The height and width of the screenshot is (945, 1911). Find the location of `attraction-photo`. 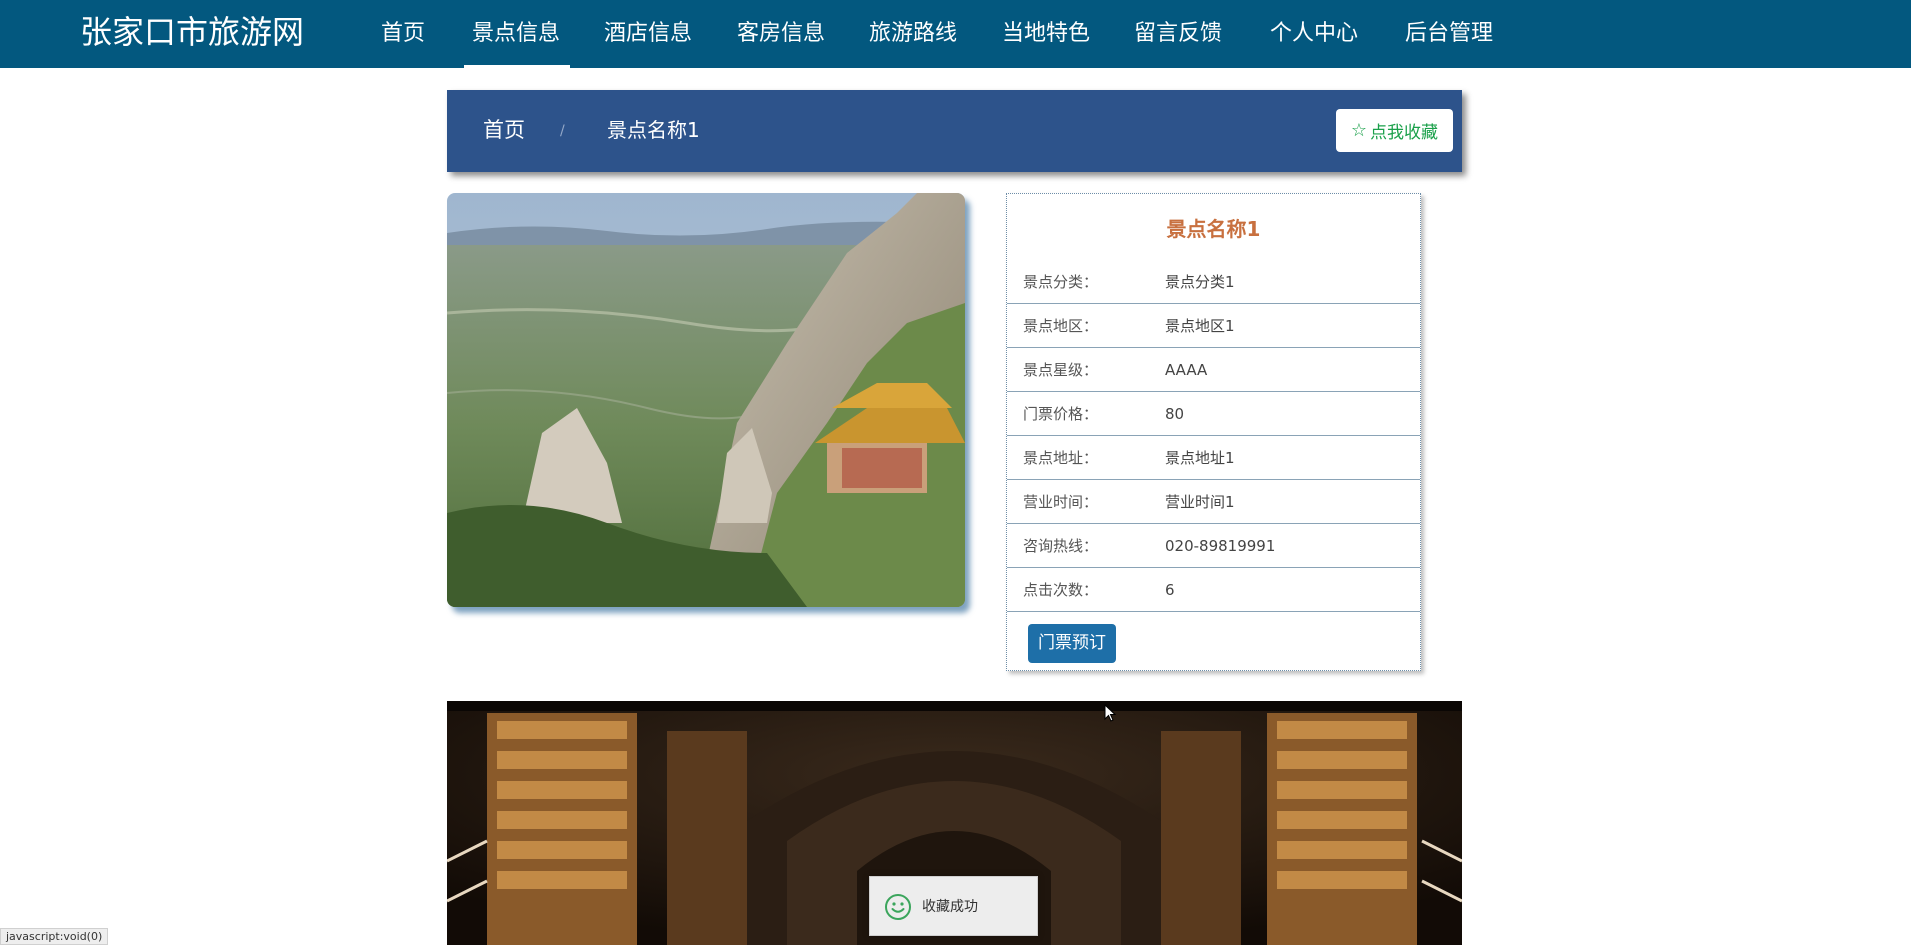

attraction-photo is located at coordinates (706, 400).